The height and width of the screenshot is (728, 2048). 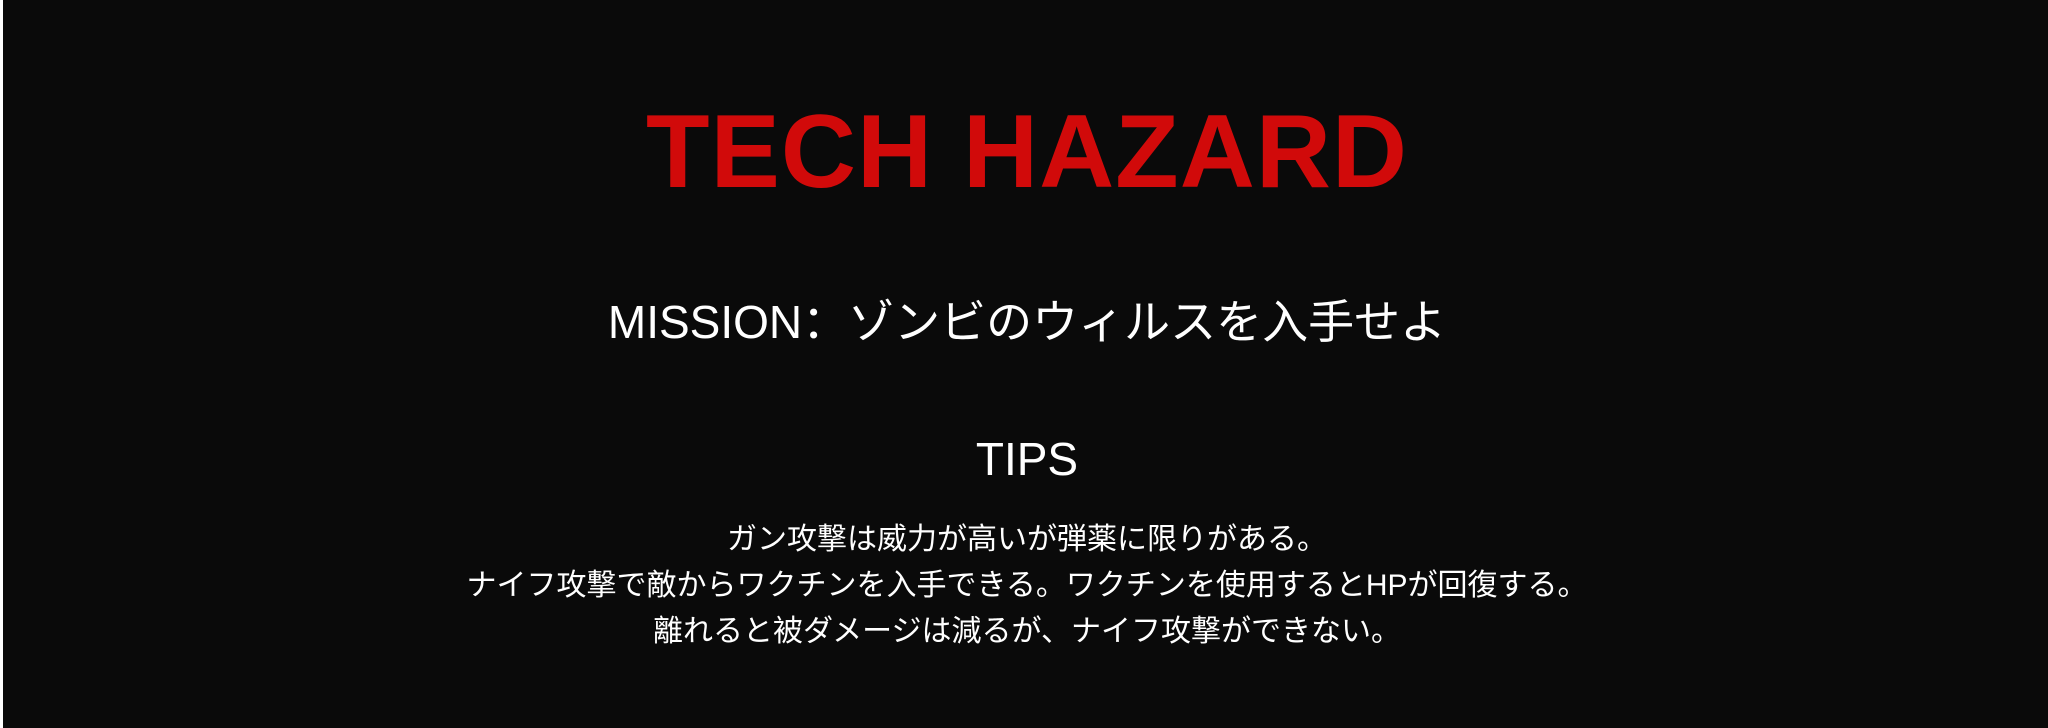 What do you see at coordinates (1027, 322) in the screenshot?
I see `mission-text: MISSION：ゾンビのウィルスを入手せよ` at bounding box center [1027, 322].